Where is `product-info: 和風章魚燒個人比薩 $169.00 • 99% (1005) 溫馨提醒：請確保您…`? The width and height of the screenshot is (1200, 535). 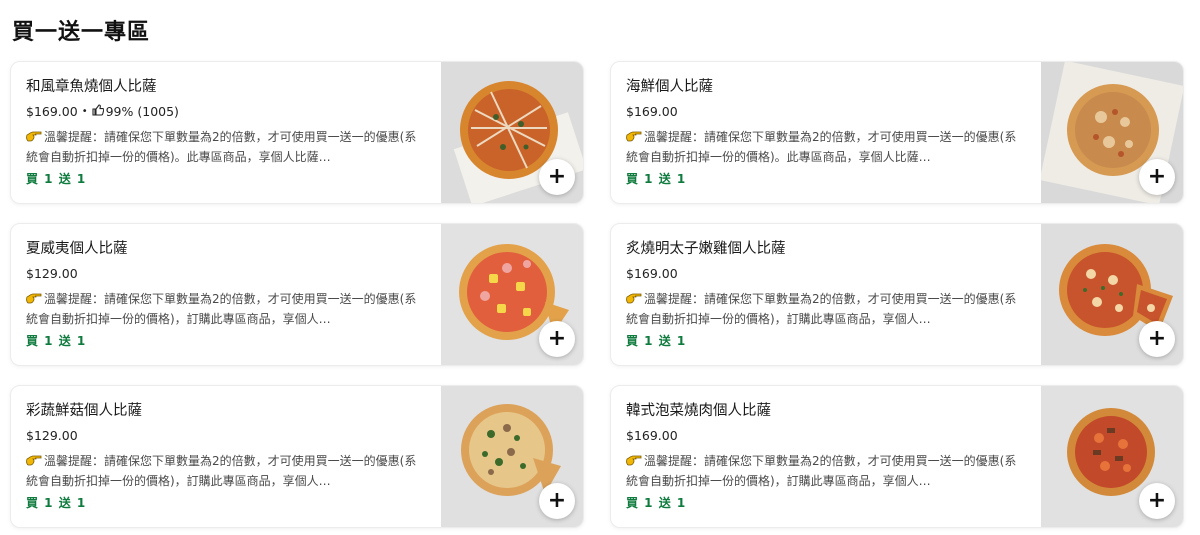
product-info: 和風章魚燒個人比薩 $169.00 • 99% (1005) 溫馨提醒：請確保您… is located at coordinates (226, 132).